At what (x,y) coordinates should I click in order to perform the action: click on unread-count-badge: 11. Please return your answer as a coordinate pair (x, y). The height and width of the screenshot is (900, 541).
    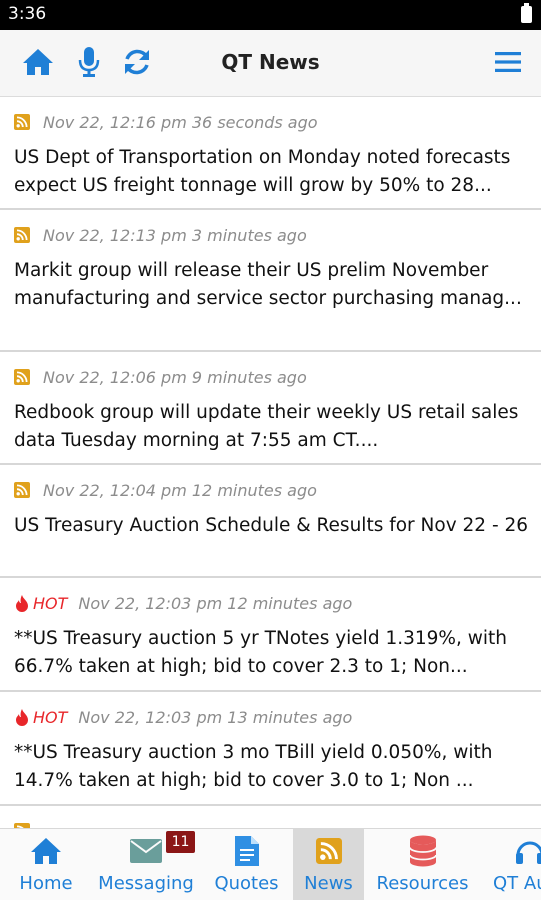
    Looking at the image, I should click on (180, 842).